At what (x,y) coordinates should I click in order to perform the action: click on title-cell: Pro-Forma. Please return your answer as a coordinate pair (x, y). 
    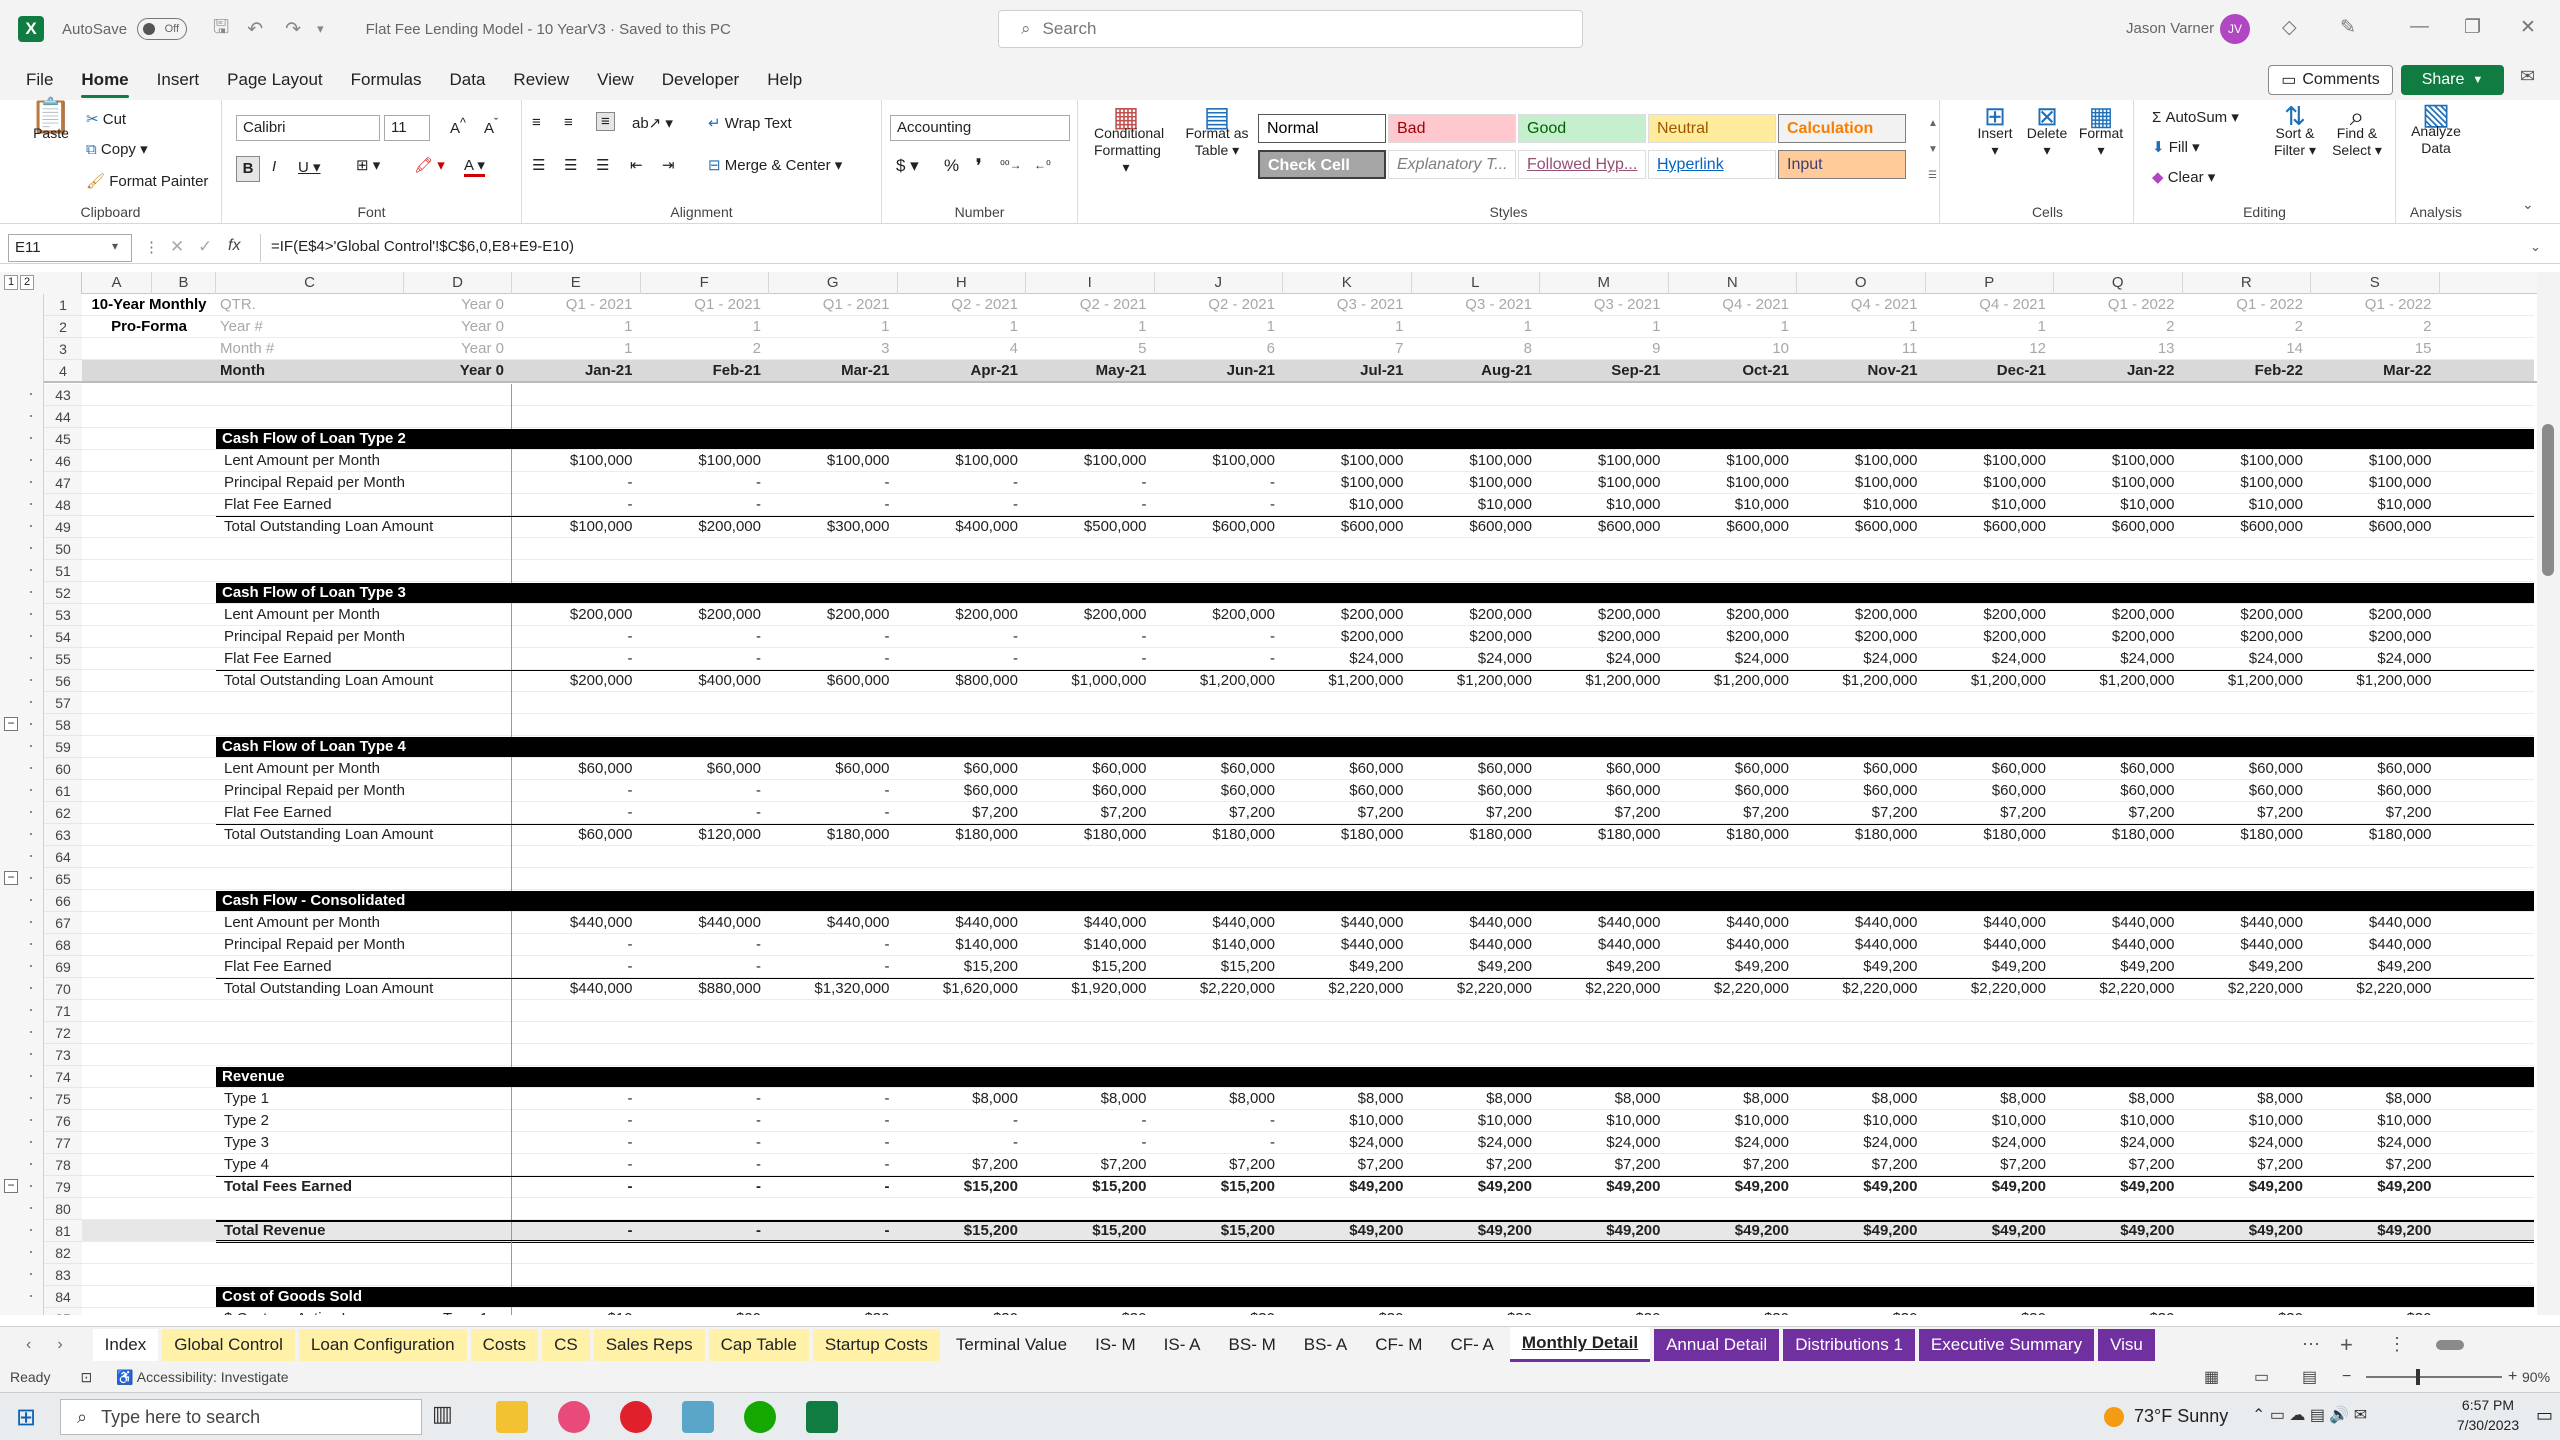
    Looking at the image, I should click on (149, 327).